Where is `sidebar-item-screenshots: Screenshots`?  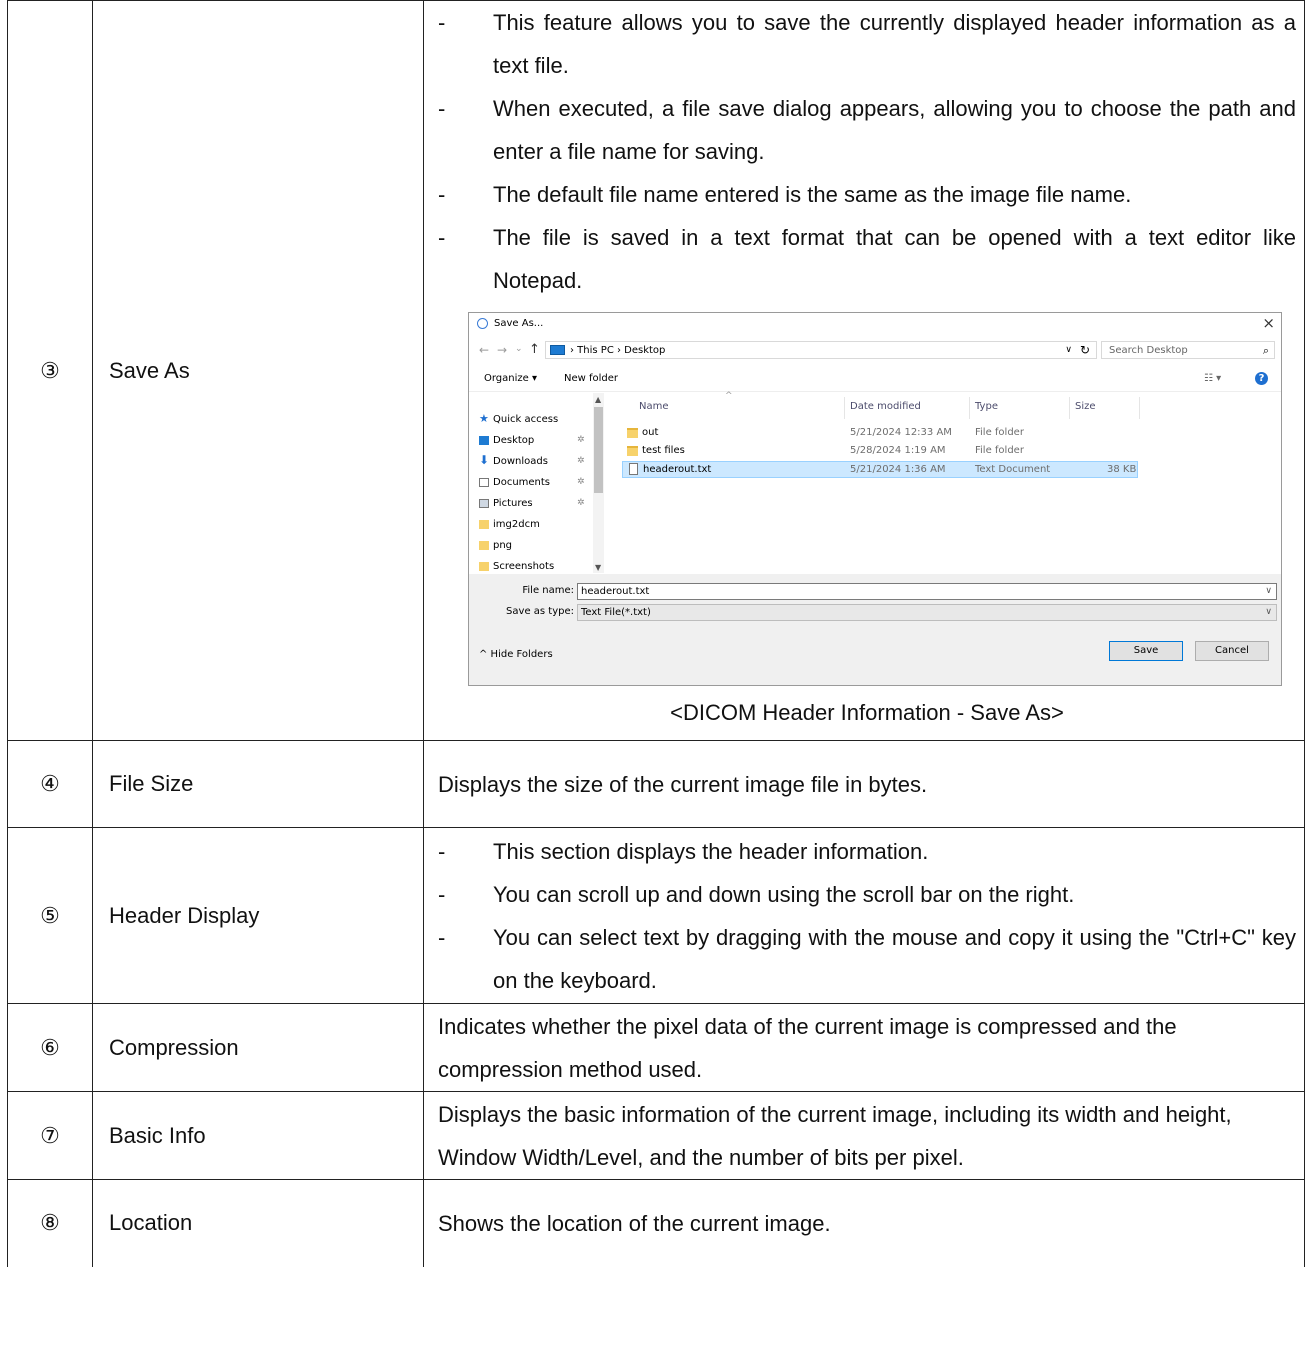 sidebar-item-screenshots: Screenshots is located at coordinates (516, 566).